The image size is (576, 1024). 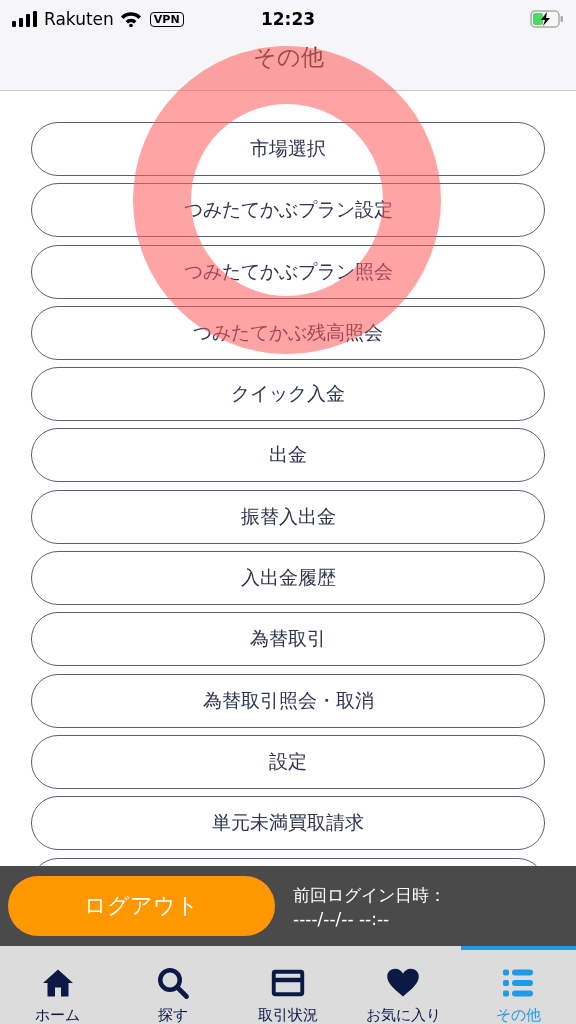 What do you see at coordinates (166, 19) in the screenshot?
I see `vpn-badge: VPN` at bounding box center [166, 19].